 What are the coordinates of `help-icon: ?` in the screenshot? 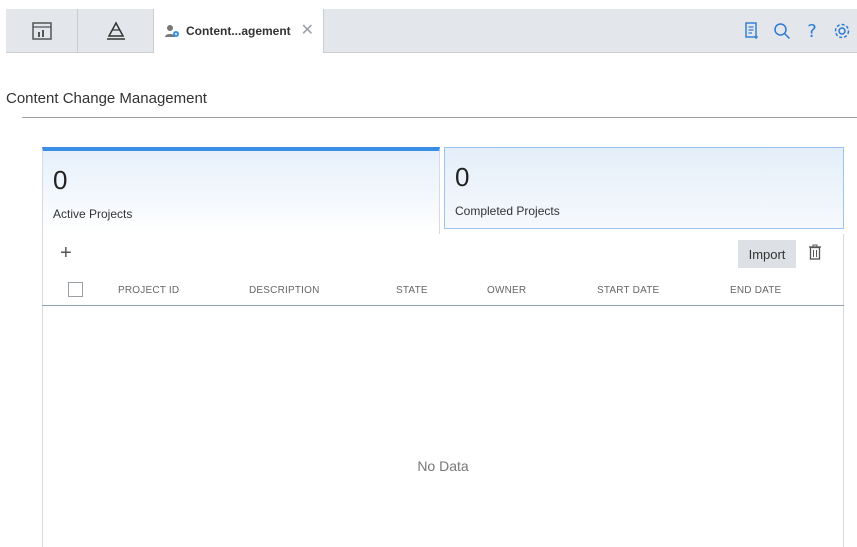 It's located at (812, 31).